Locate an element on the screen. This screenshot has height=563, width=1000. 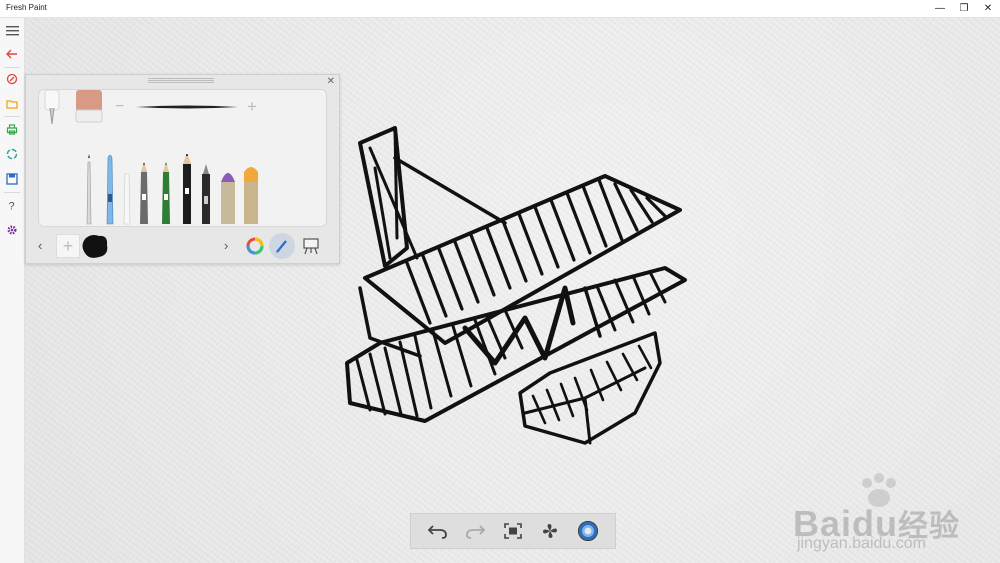
black-color-swatch is located at coordinates (95, 246).